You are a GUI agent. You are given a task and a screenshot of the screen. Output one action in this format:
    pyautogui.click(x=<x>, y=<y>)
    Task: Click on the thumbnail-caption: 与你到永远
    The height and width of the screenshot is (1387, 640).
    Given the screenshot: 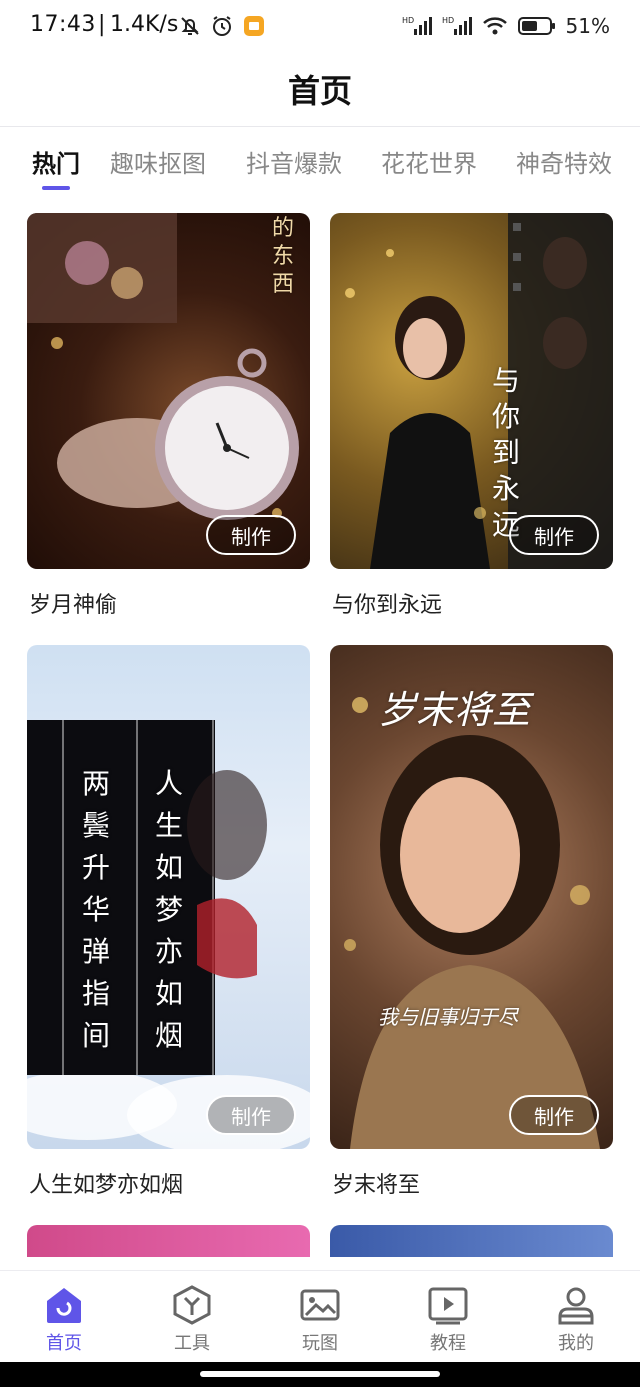 What is the action you would take?
    pyautogui.click(x=506, y=452)
    